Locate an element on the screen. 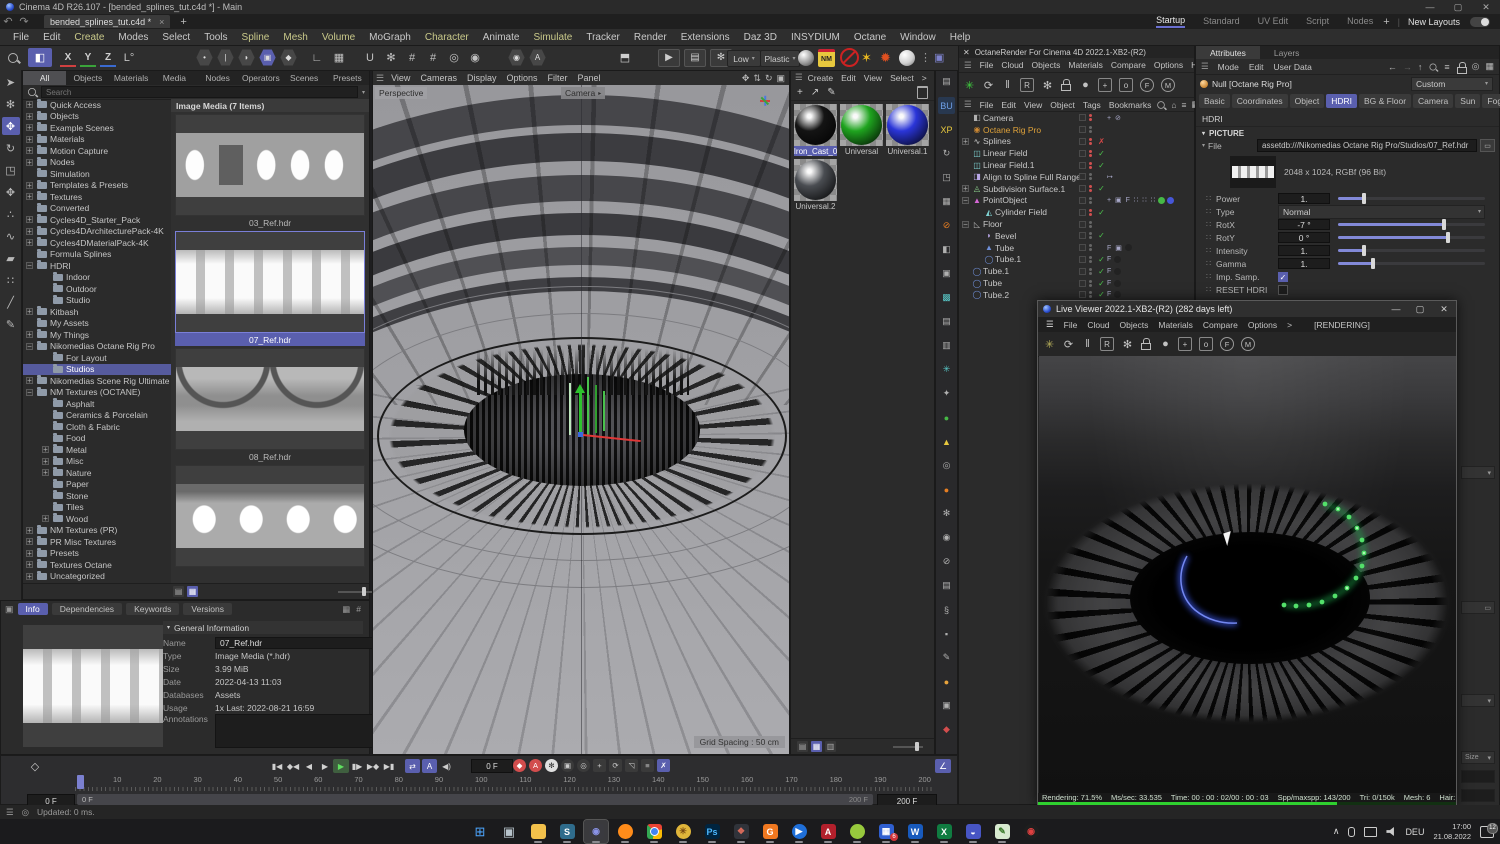 This screenshot has width=1500, height=844. attributes-menu-item: User Data is located at coordinates (1293, 67).